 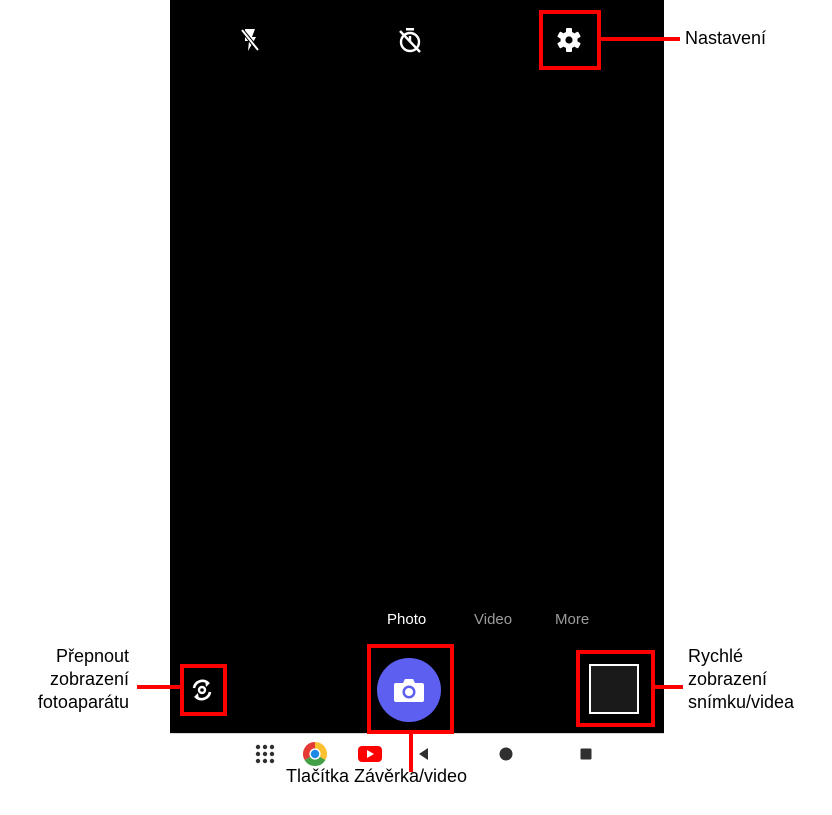 What do you see at coordinates (265, 754) in the screenshot?
I see `apps-grid-icon` at bounding box center [265, 754].